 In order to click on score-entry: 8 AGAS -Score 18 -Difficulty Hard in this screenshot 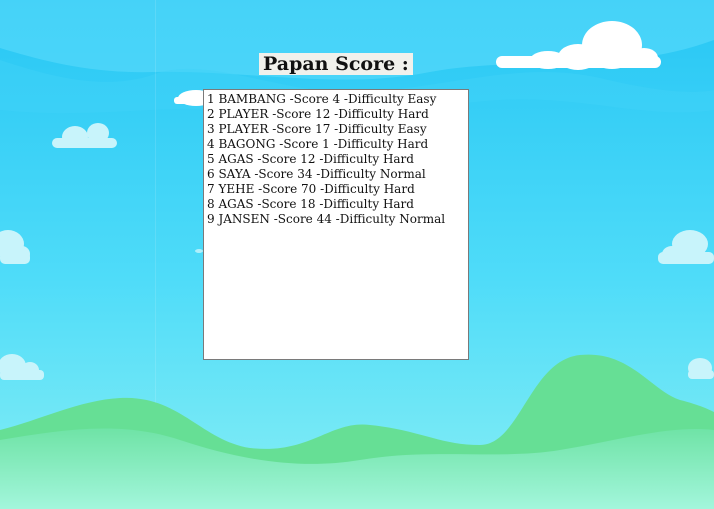, I will do `click(310, 204)`.